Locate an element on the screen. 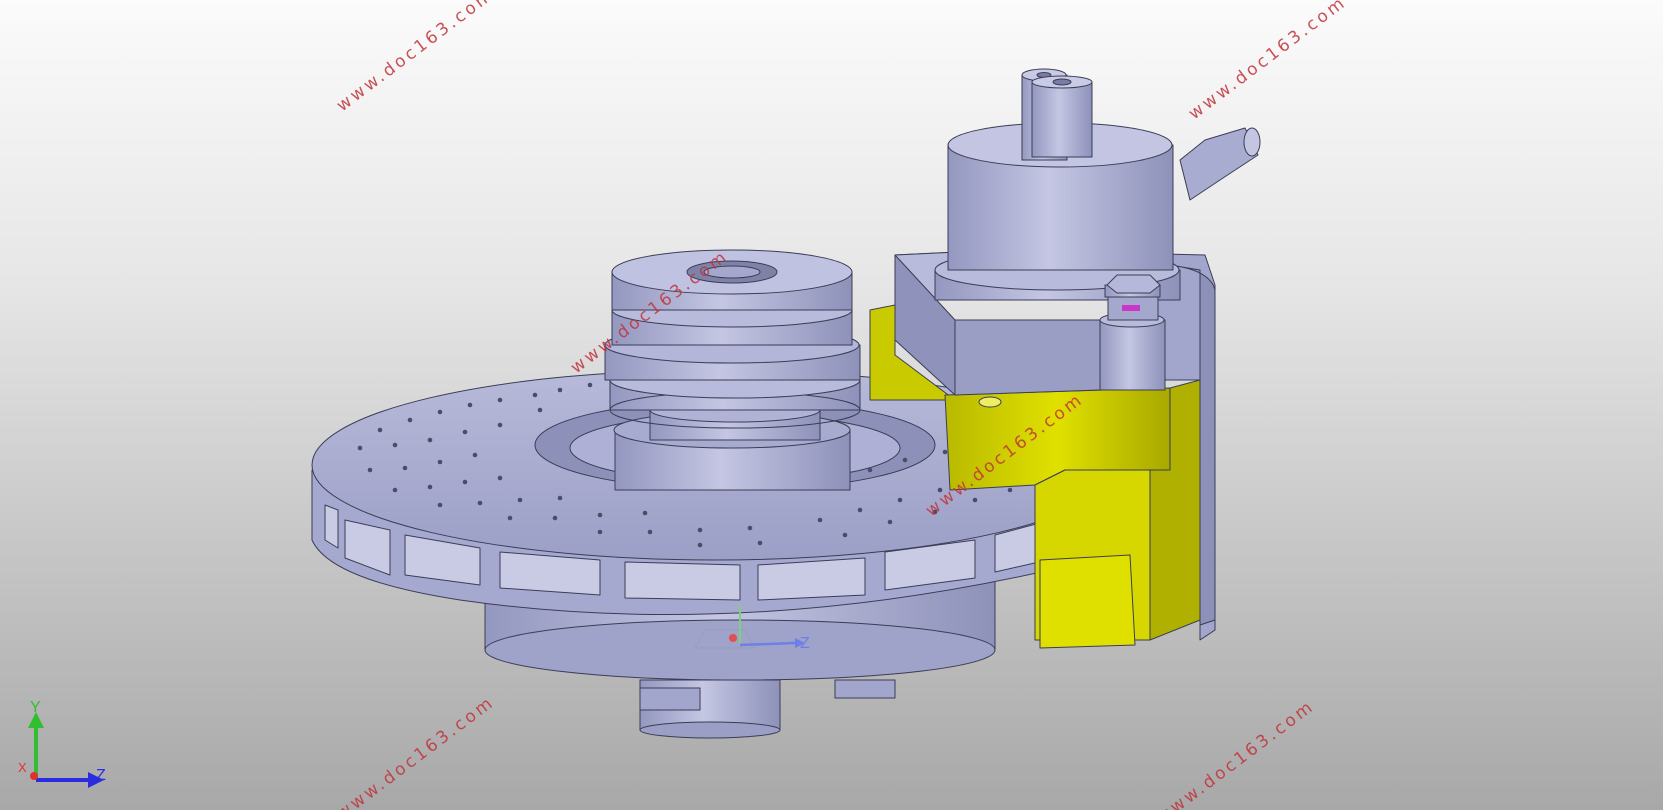 This screenshot has height=810, width=1663. caliper-bolt is located at coordinates (1132, 332).